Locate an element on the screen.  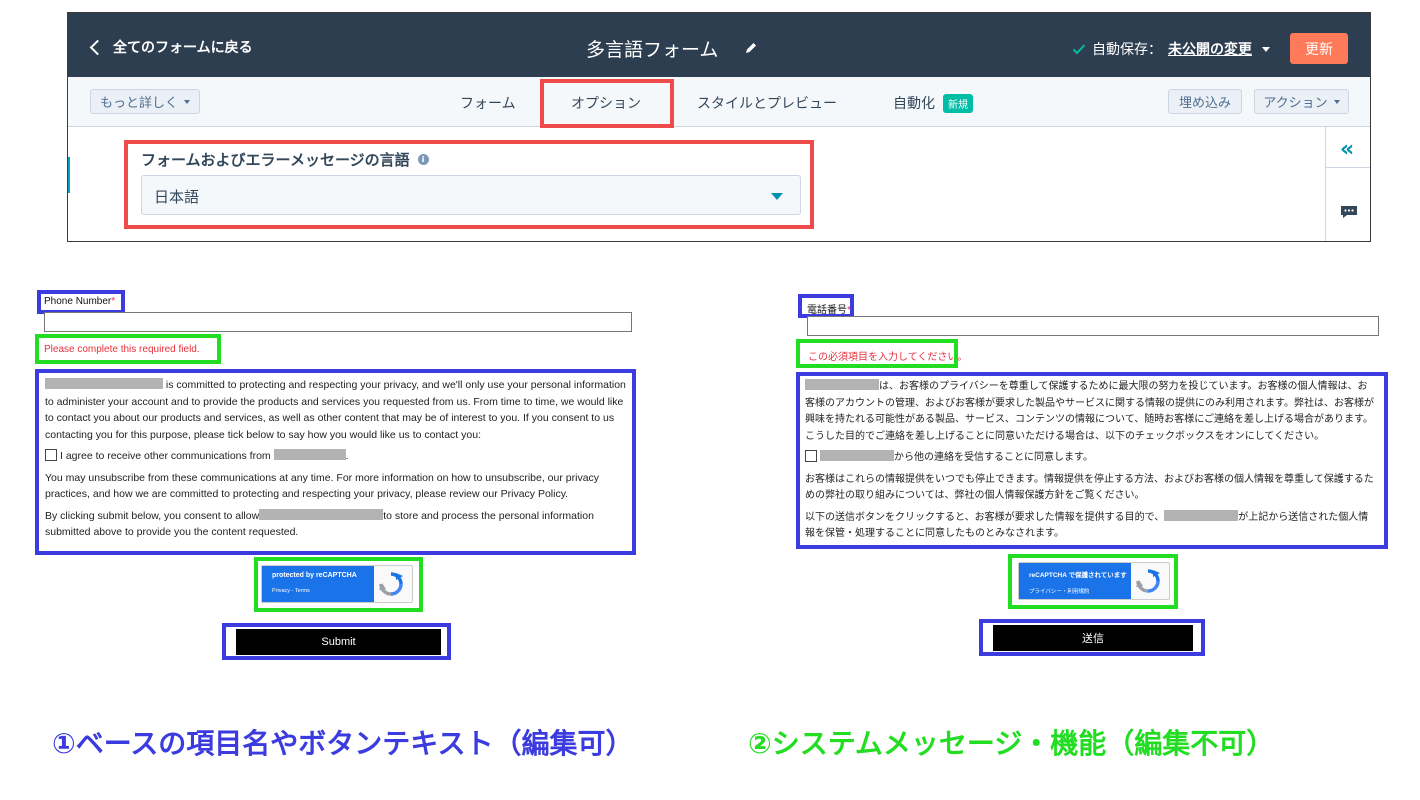
consent-text-highlight is located at coordinates (335, 462).